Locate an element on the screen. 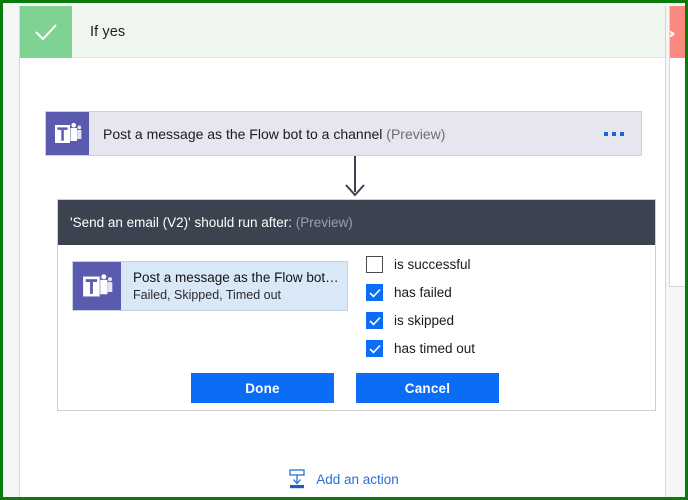  add-an-action-label: Add an action is located at coordinates (357, 479).